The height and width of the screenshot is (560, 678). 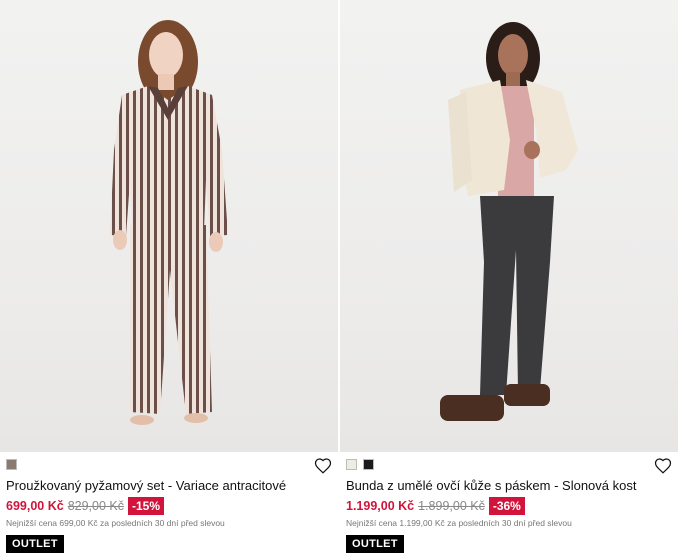 I want to click on price-row: 699,00 Kč 829,00 Kč -15%, so click(x=85, y=506).